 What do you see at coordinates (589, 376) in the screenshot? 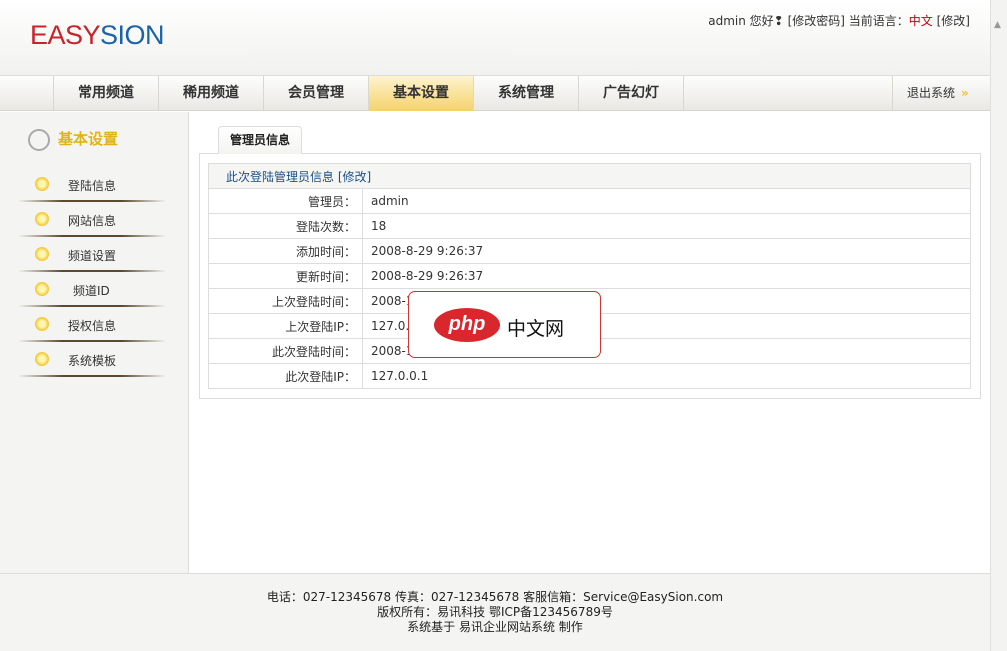
I see `table-row: 此次登陆IP： 127.0.0.1` at bounding box center [589, 376].